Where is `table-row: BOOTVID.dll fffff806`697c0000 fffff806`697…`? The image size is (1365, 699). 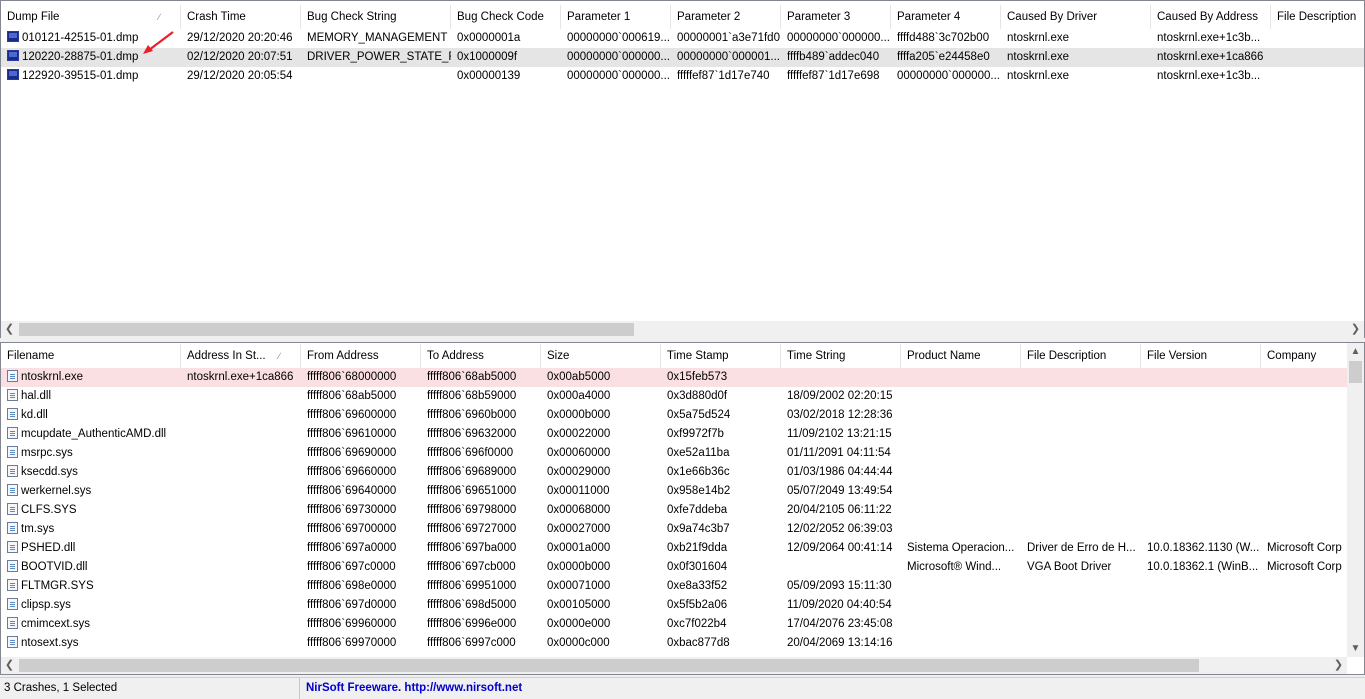 table-row: BOOTVID.dll fffff806`697c0000 fffff806`697… is located at coordinates (682, 567).